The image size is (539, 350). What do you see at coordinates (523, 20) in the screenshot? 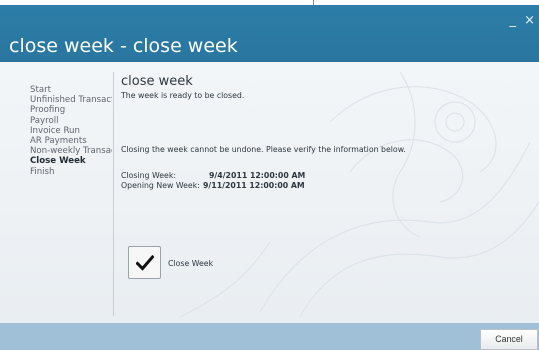
I see `window-controls: _ ×` at bounding box center [523, 20].